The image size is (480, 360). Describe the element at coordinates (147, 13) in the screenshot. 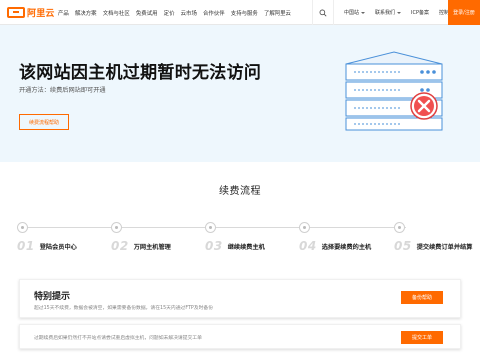

I see `nav-item-free-trial: 免费试用` at that location.